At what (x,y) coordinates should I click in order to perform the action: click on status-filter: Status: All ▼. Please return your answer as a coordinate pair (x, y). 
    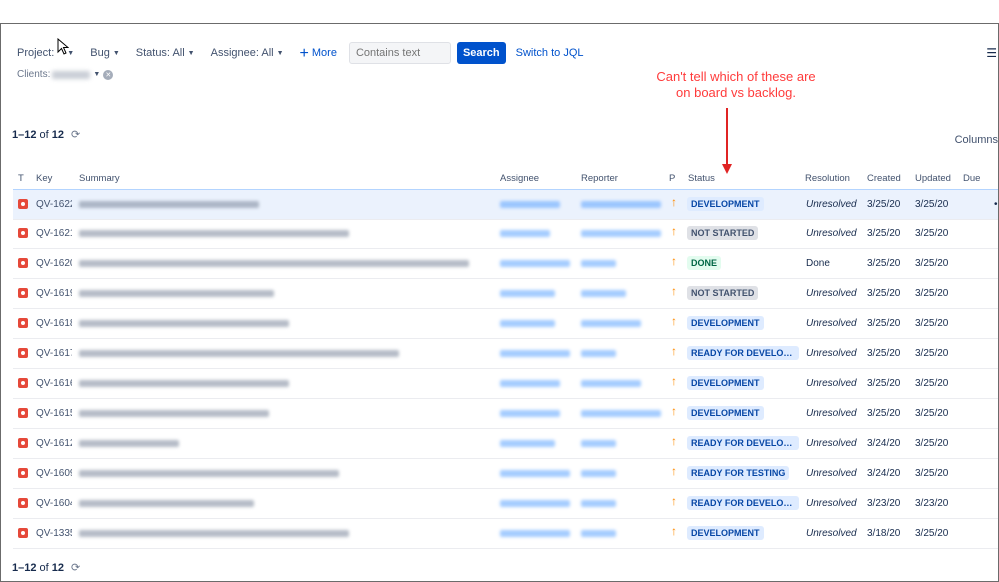
    Looking at the image, I should click on (165, 53).